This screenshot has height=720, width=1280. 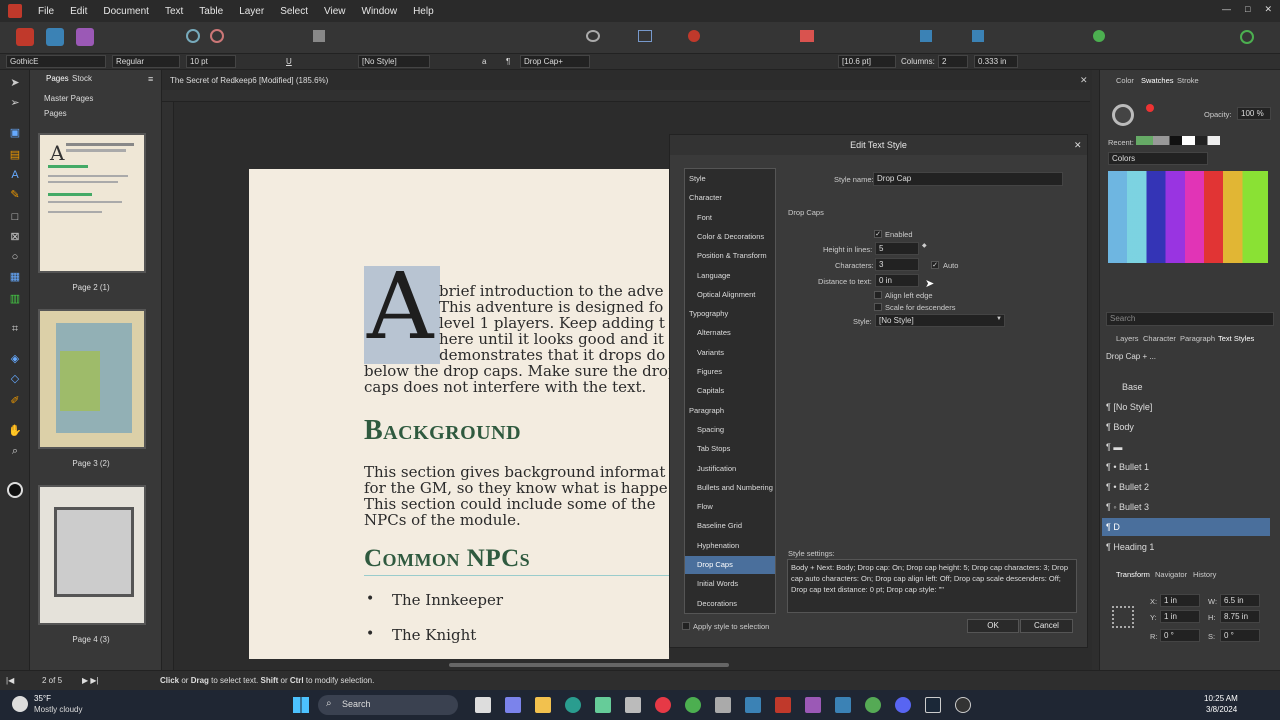 I want to click on opacity-input: 100 %, so click(x=1254, y=113).